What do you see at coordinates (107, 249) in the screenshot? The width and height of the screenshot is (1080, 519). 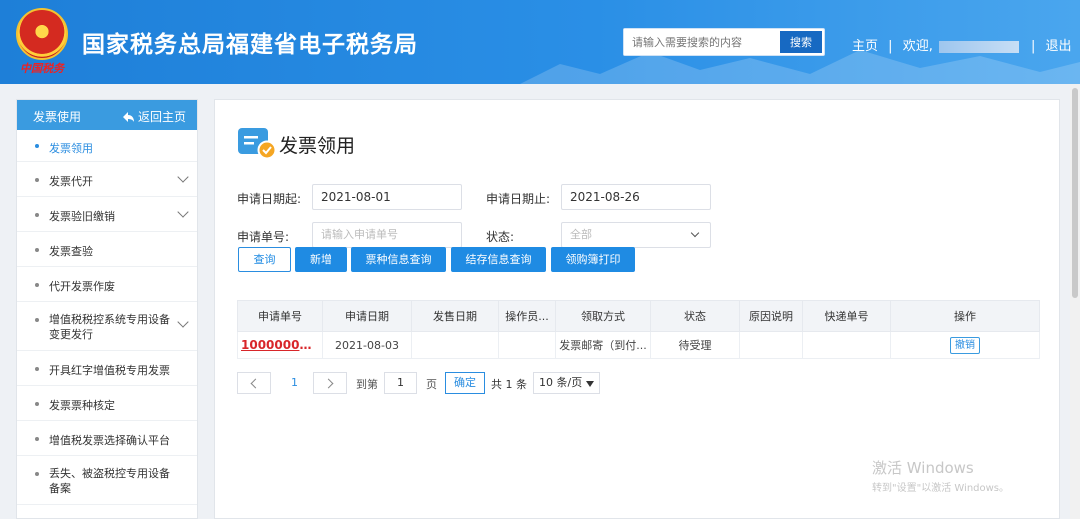 I see `sidebar-item-invoice-verify: 发票查验` at bounding box center [107, 249].